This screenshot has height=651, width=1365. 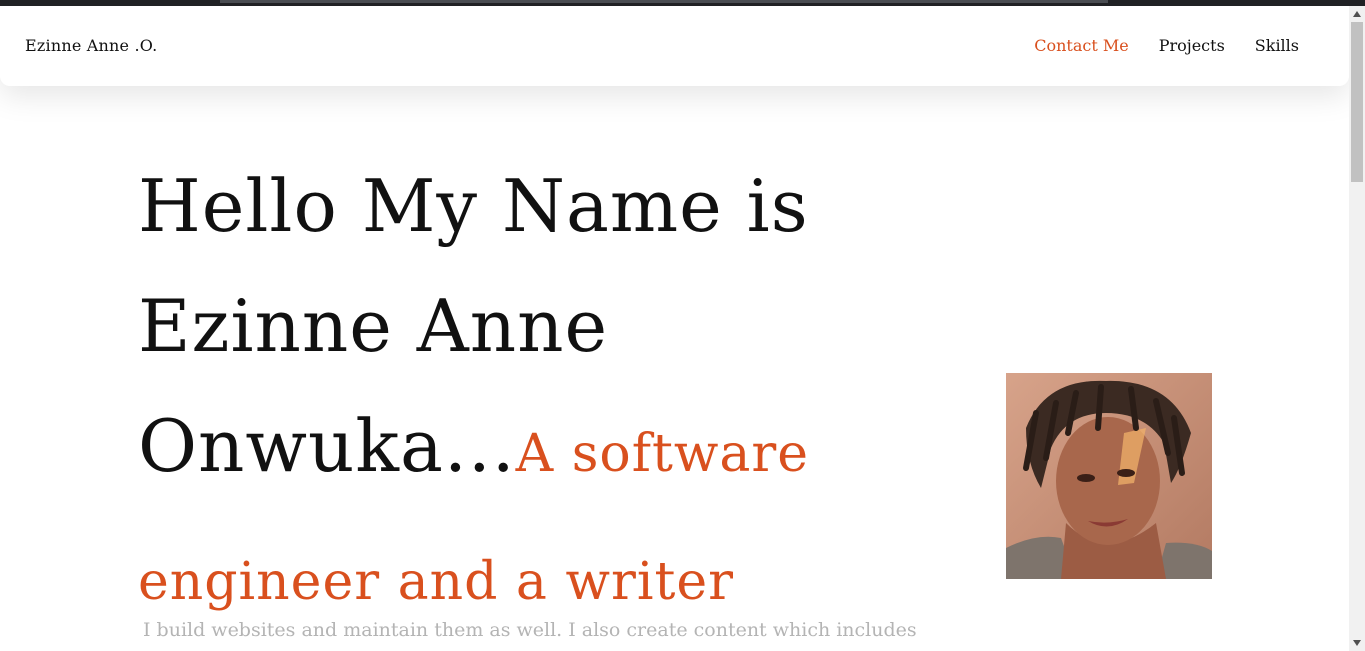 I want to click on profile-photo, so click(x=1109, y=476).